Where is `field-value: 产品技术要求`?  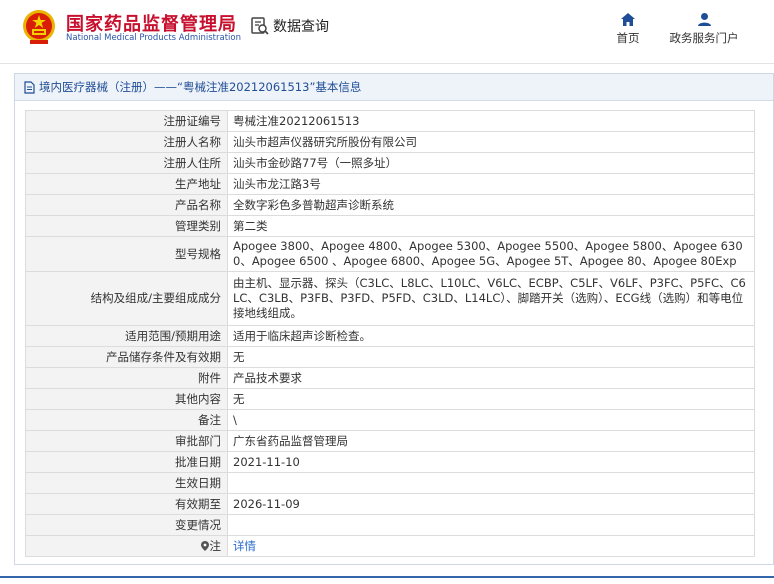 field-value: 产品技术要求 is located at coordinates (491, 378).